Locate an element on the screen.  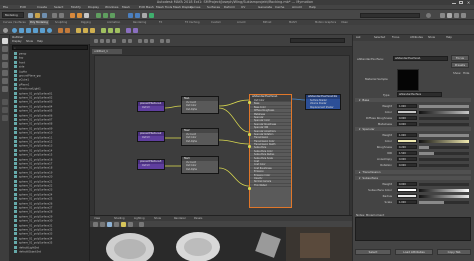
smooth-icon is located at coordinates (128, 30).